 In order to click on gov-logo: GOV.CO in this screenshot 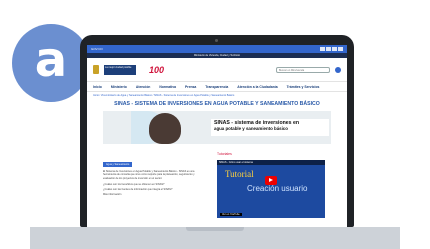, I will do `click(97, 49)`.